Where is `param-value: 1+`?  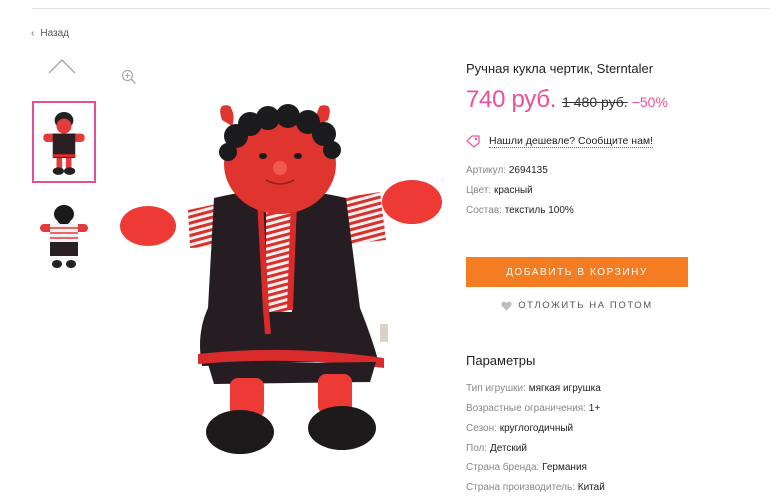 param-value: 1+ is located at coordinates (594, 408).